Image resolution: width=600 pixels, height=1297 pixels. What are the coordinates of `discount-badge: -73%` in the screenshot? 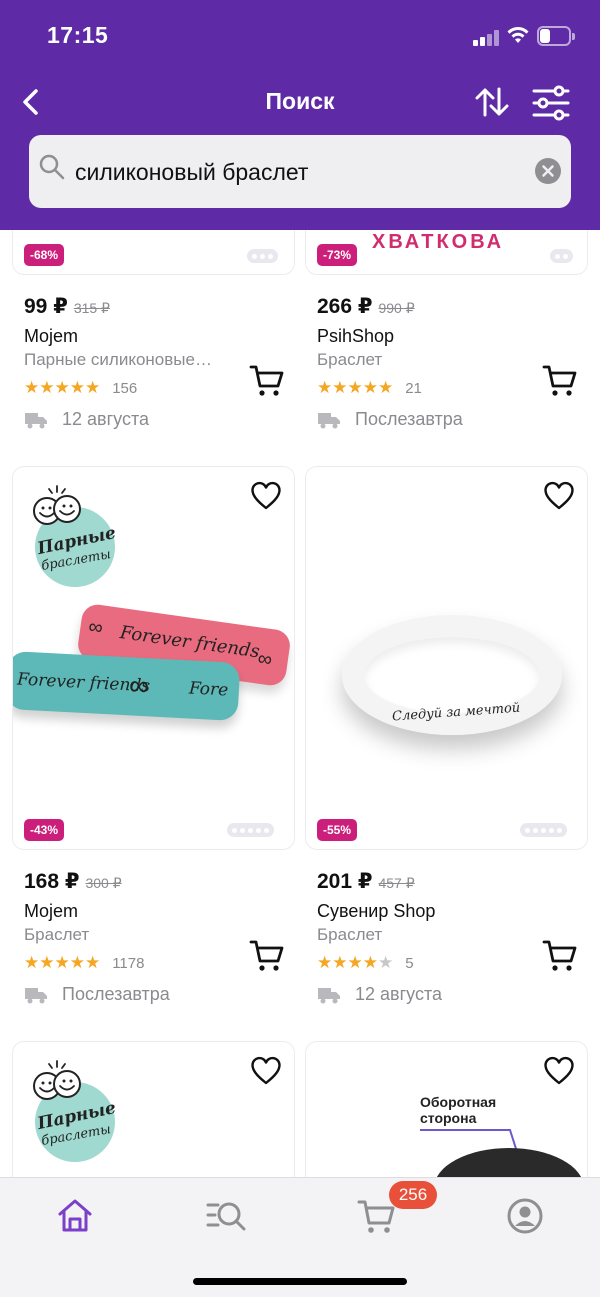 It's located at (337, 255).